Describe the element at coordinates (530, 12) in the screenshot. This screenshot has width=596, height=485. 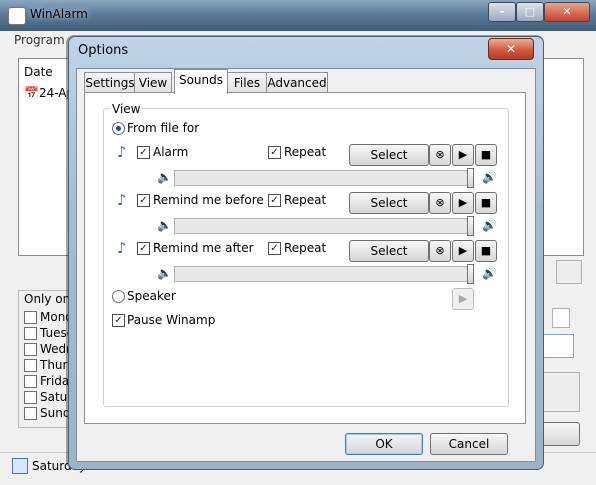
I see `maximize-button: □` at that location.